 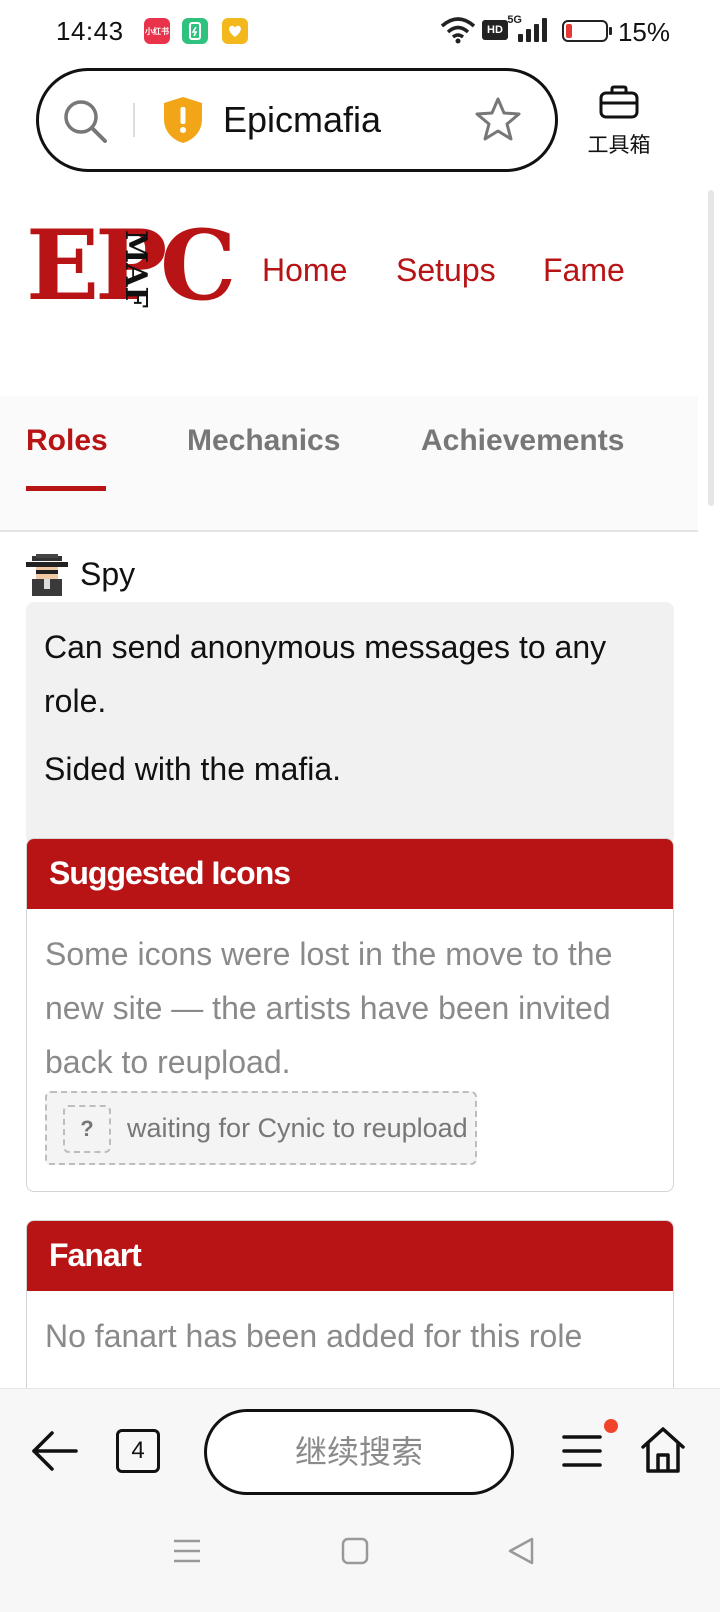 I want to click on role-name: Spy, so click(x=108, y=574).